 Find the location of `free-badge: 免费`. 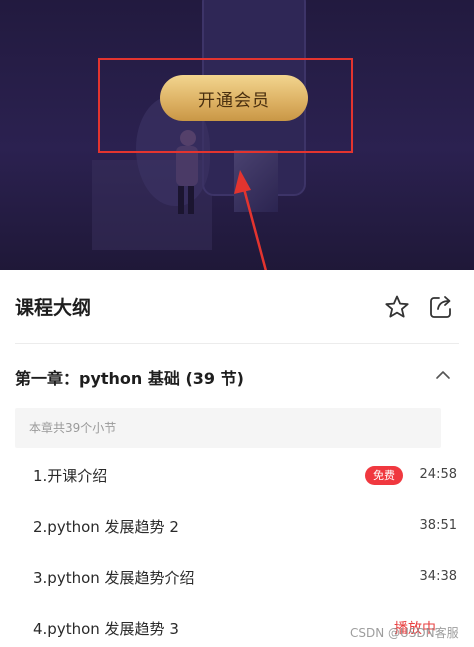

free-badge: 免费 is located at coordinates (384, 475).